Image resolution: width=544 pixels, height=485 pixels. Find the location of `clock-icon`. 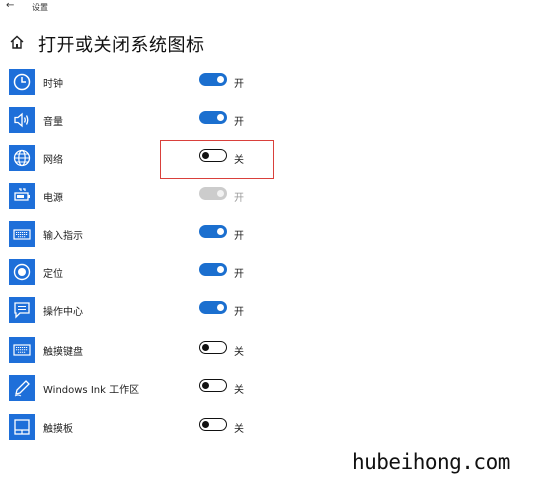

clock-icon is located at coordinates (22, 82).